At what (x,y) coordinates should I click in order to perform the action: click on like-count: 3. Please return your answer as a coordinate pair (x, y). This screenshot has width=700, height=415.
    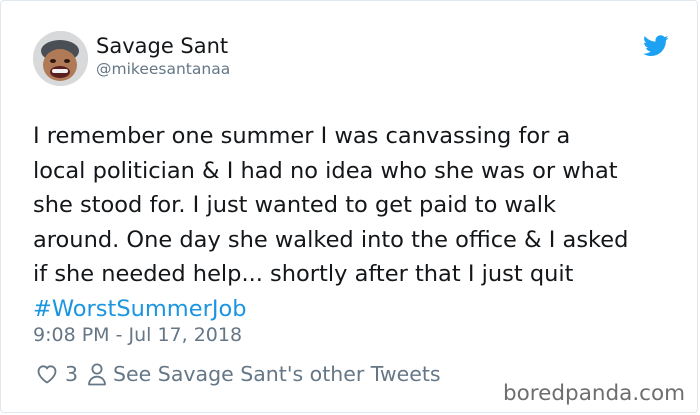
    Looking at the image, I should click on (72, 374).